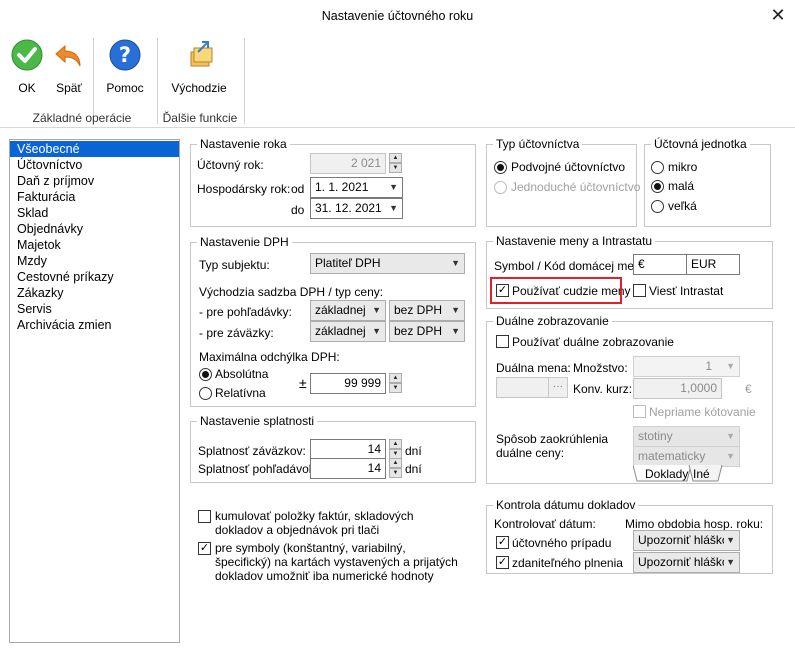 The width and height of the screenshot is (795, 651). What do you see at coordinates (94, 197) in the screenshot?
I see `nav-item: Fakturácia` at bounding box center [94, 197].